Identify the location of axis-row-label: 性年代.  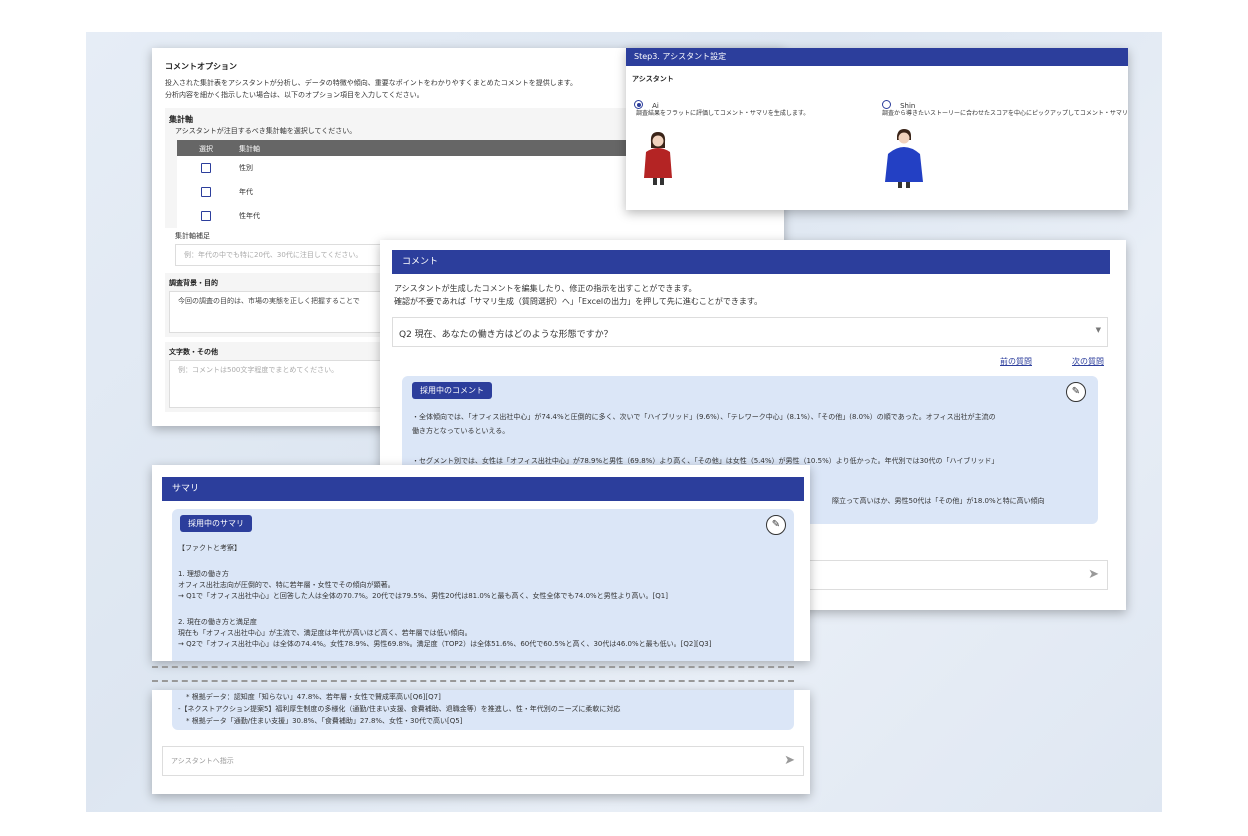
(249, 216).